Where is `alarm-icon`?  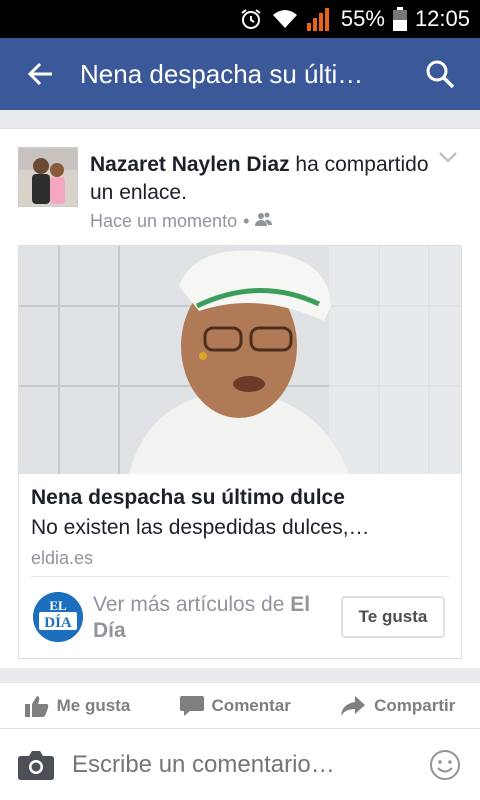
alarm-icon is located at coordinates (251, 19).